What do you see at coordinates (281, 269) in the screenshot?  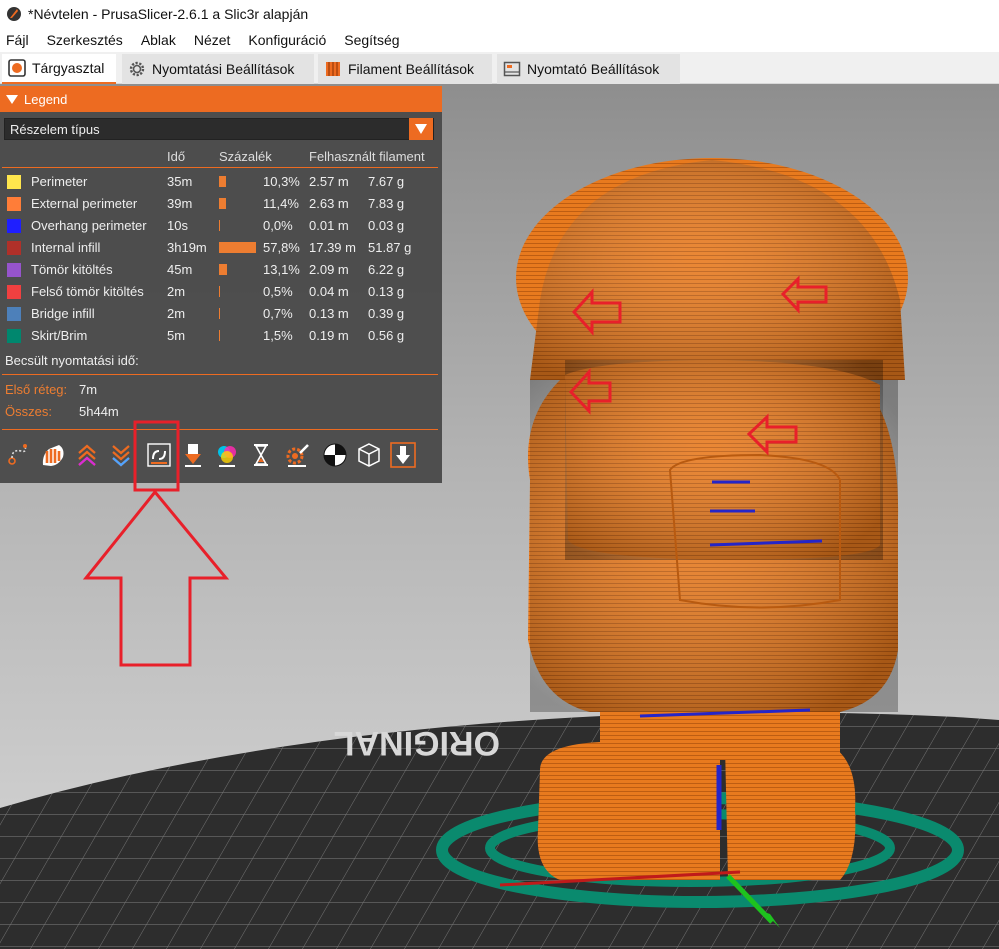 I see `legend-percent: 13,1%` at bounding box center [281, 269].